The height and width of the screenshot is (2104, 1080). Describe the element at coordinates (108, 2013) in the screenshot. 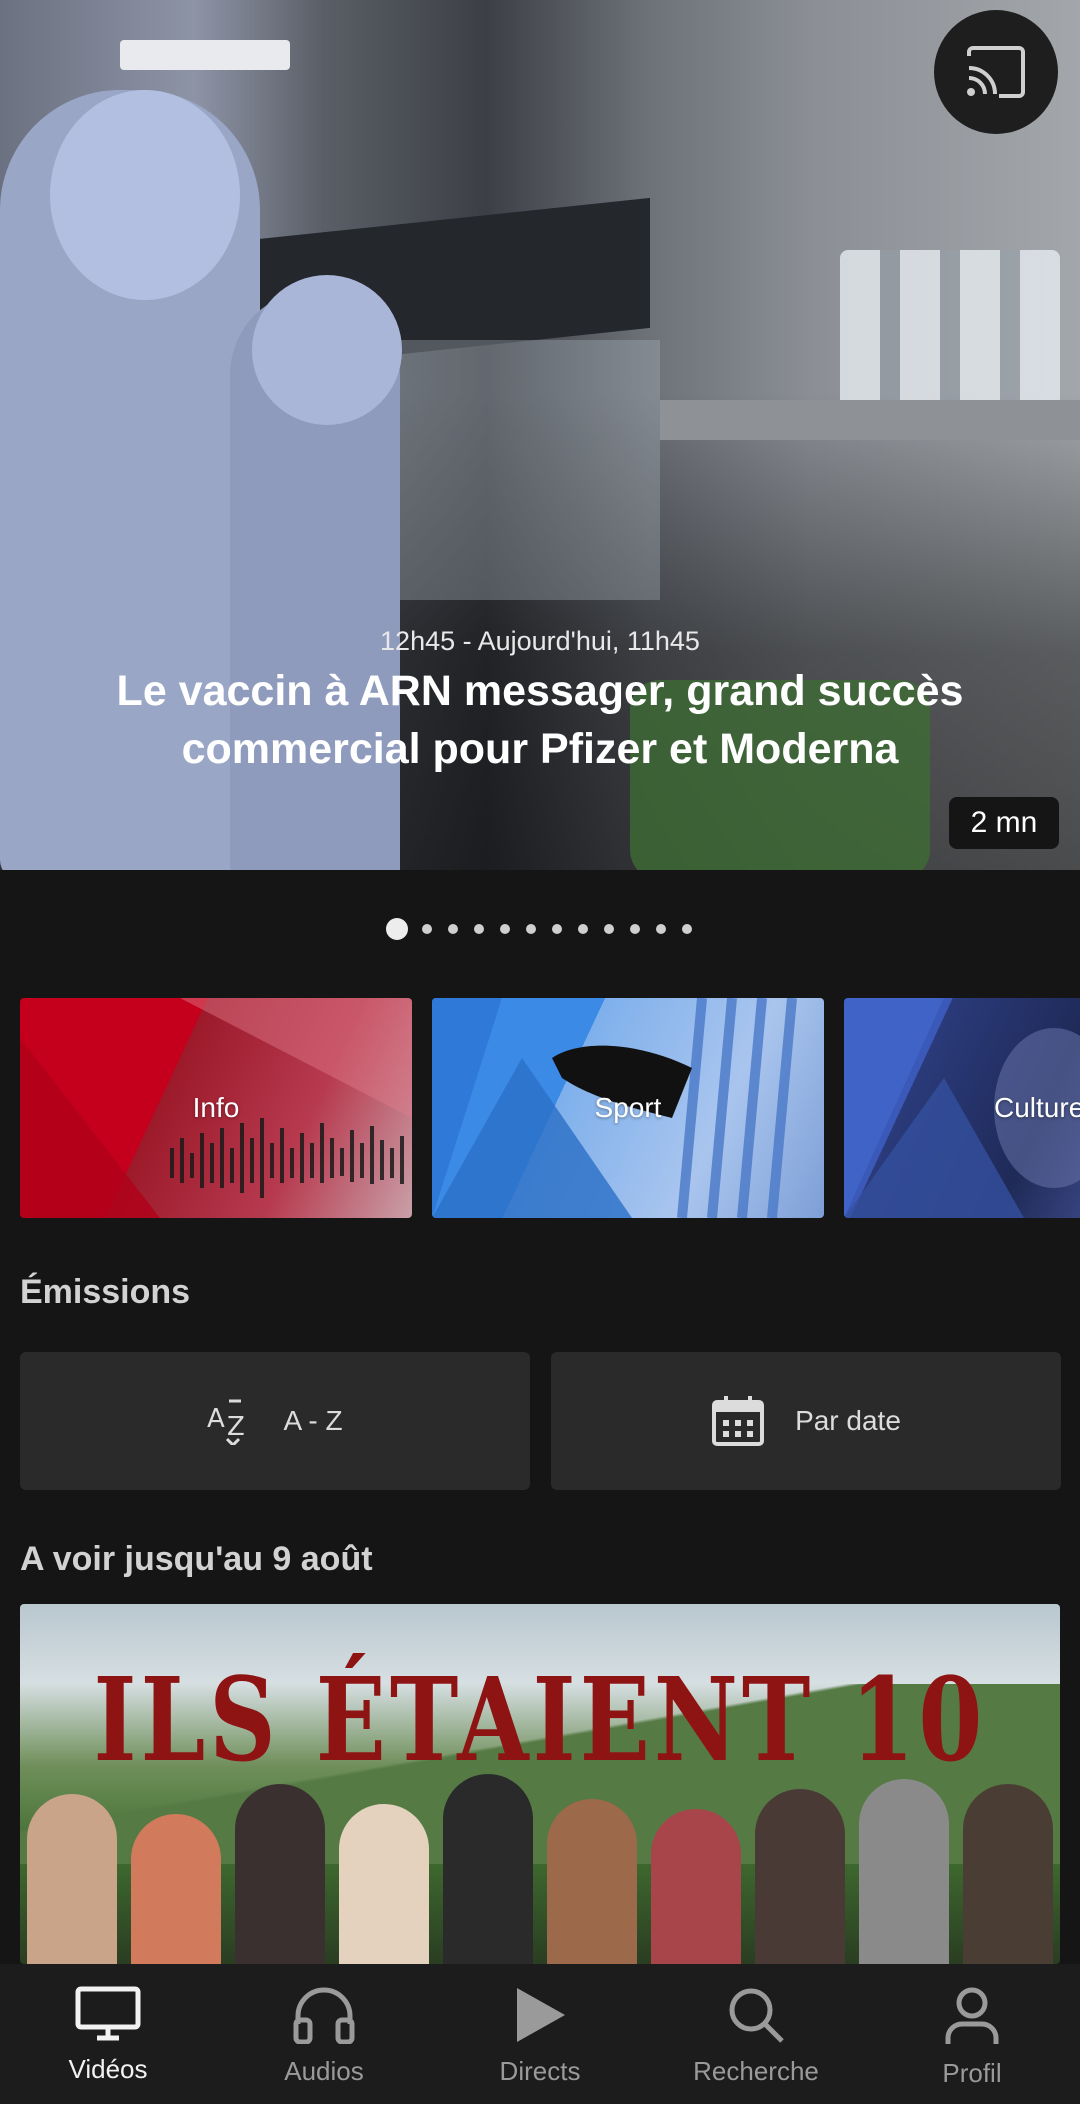

I see `monitor-icon` at that location.